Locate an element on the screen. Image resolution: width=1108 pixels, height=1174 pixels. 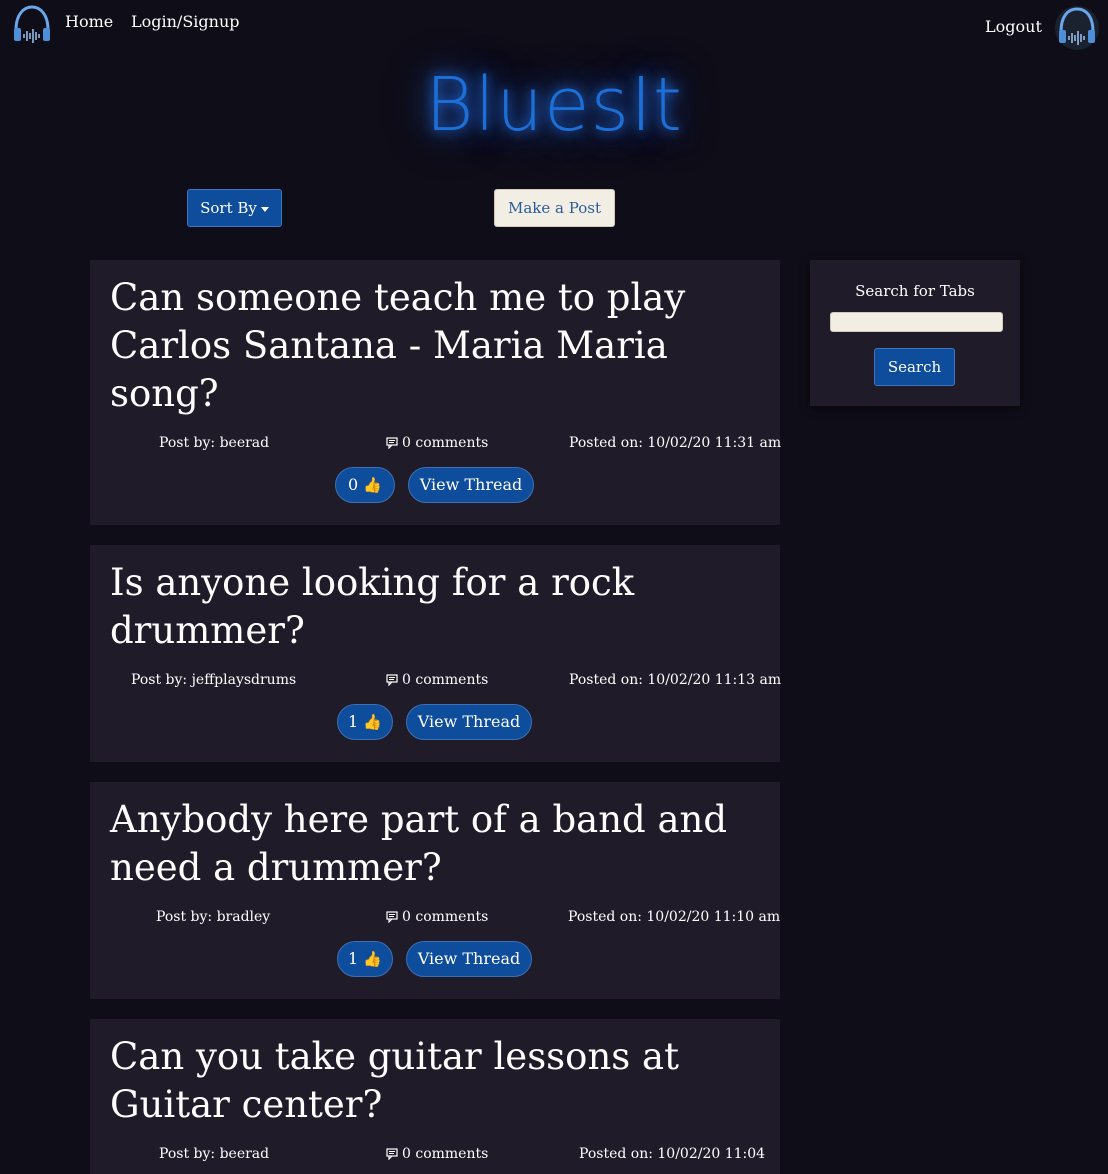
nav-logout-link: Logout is located at coordinates (1013, 26).